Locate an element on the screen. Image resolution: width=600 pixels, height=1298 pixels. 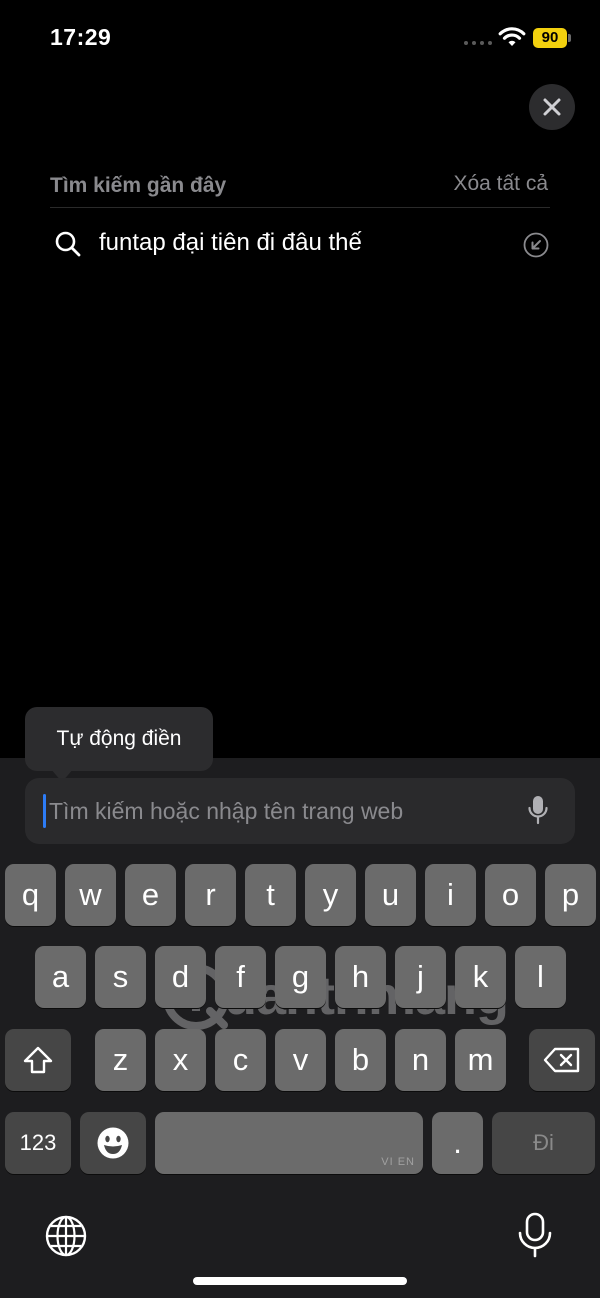
key-e: e is located at coordinates (150, 895).